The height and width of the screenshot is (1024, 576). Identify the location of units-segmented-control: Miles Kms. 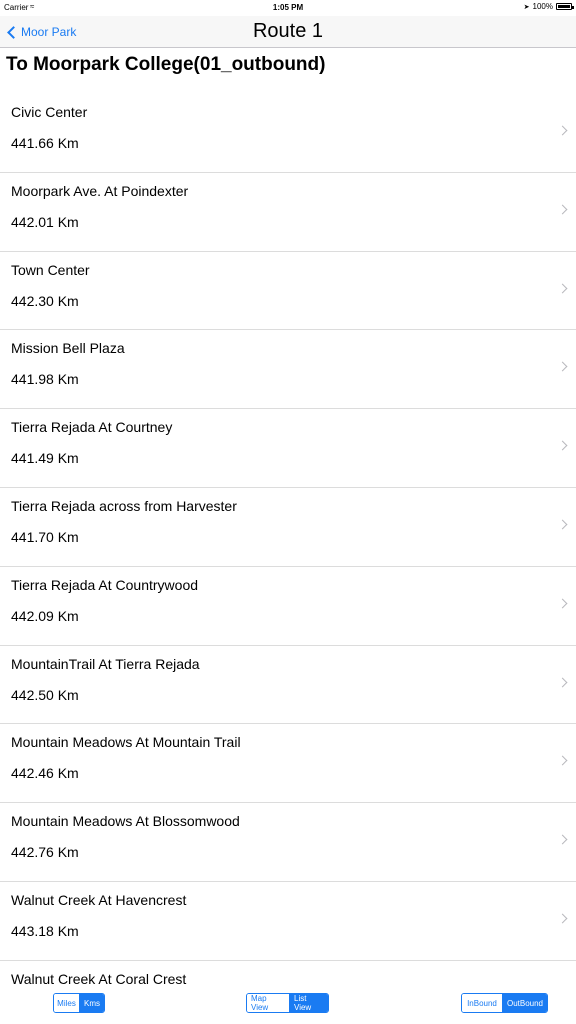
(79, 1003).